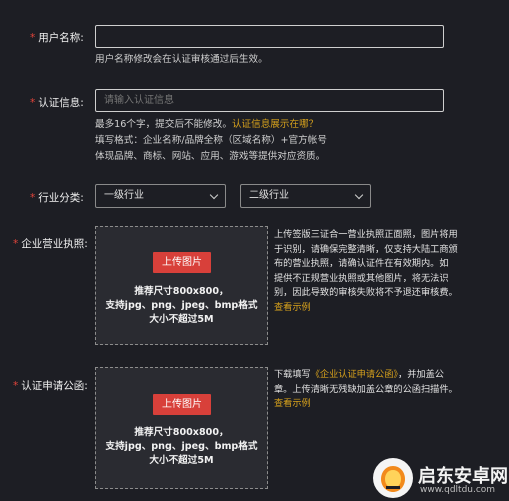 The width and height of the screenshot is (509, 501). I want to click on license-example-link: 查看示例, so click(374, 308).